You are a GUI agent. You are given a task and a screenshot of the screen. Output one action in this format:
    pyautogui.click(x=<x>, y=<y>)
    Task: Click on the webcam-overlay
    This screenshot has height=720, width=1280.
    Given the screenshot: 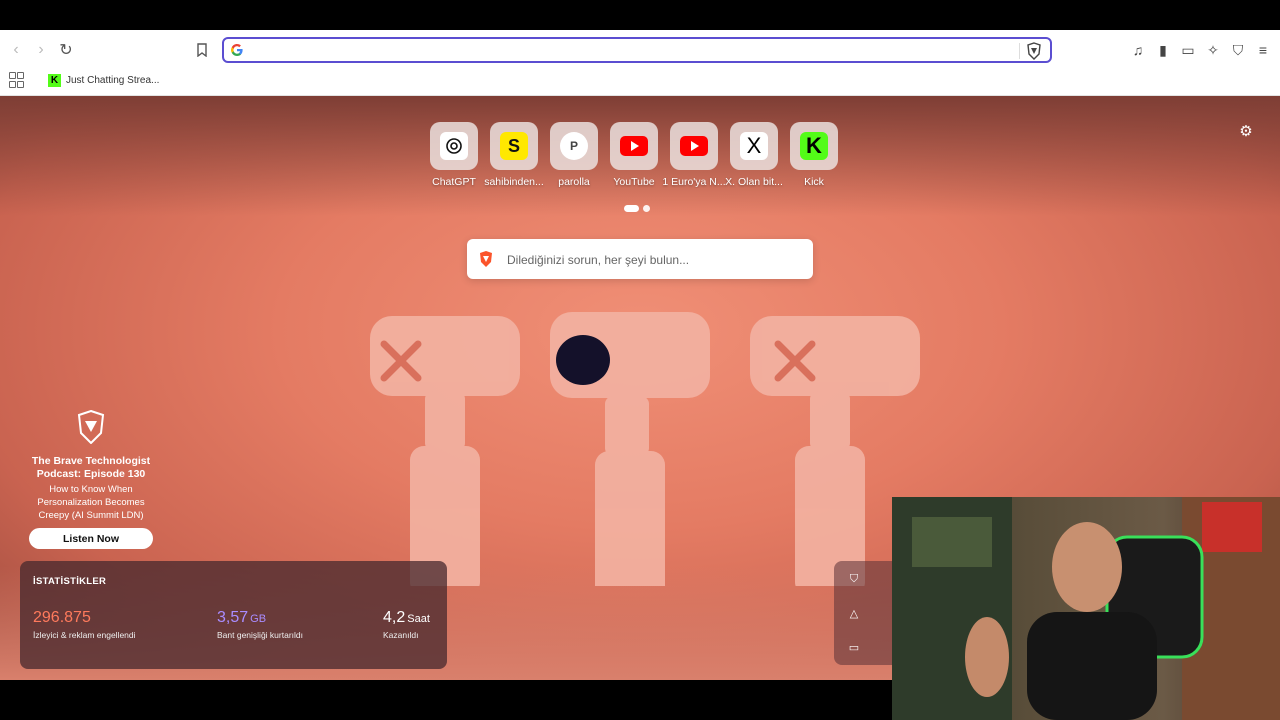 What is the action you would take?
    pyautogui.click(x=1086, y=608)
    